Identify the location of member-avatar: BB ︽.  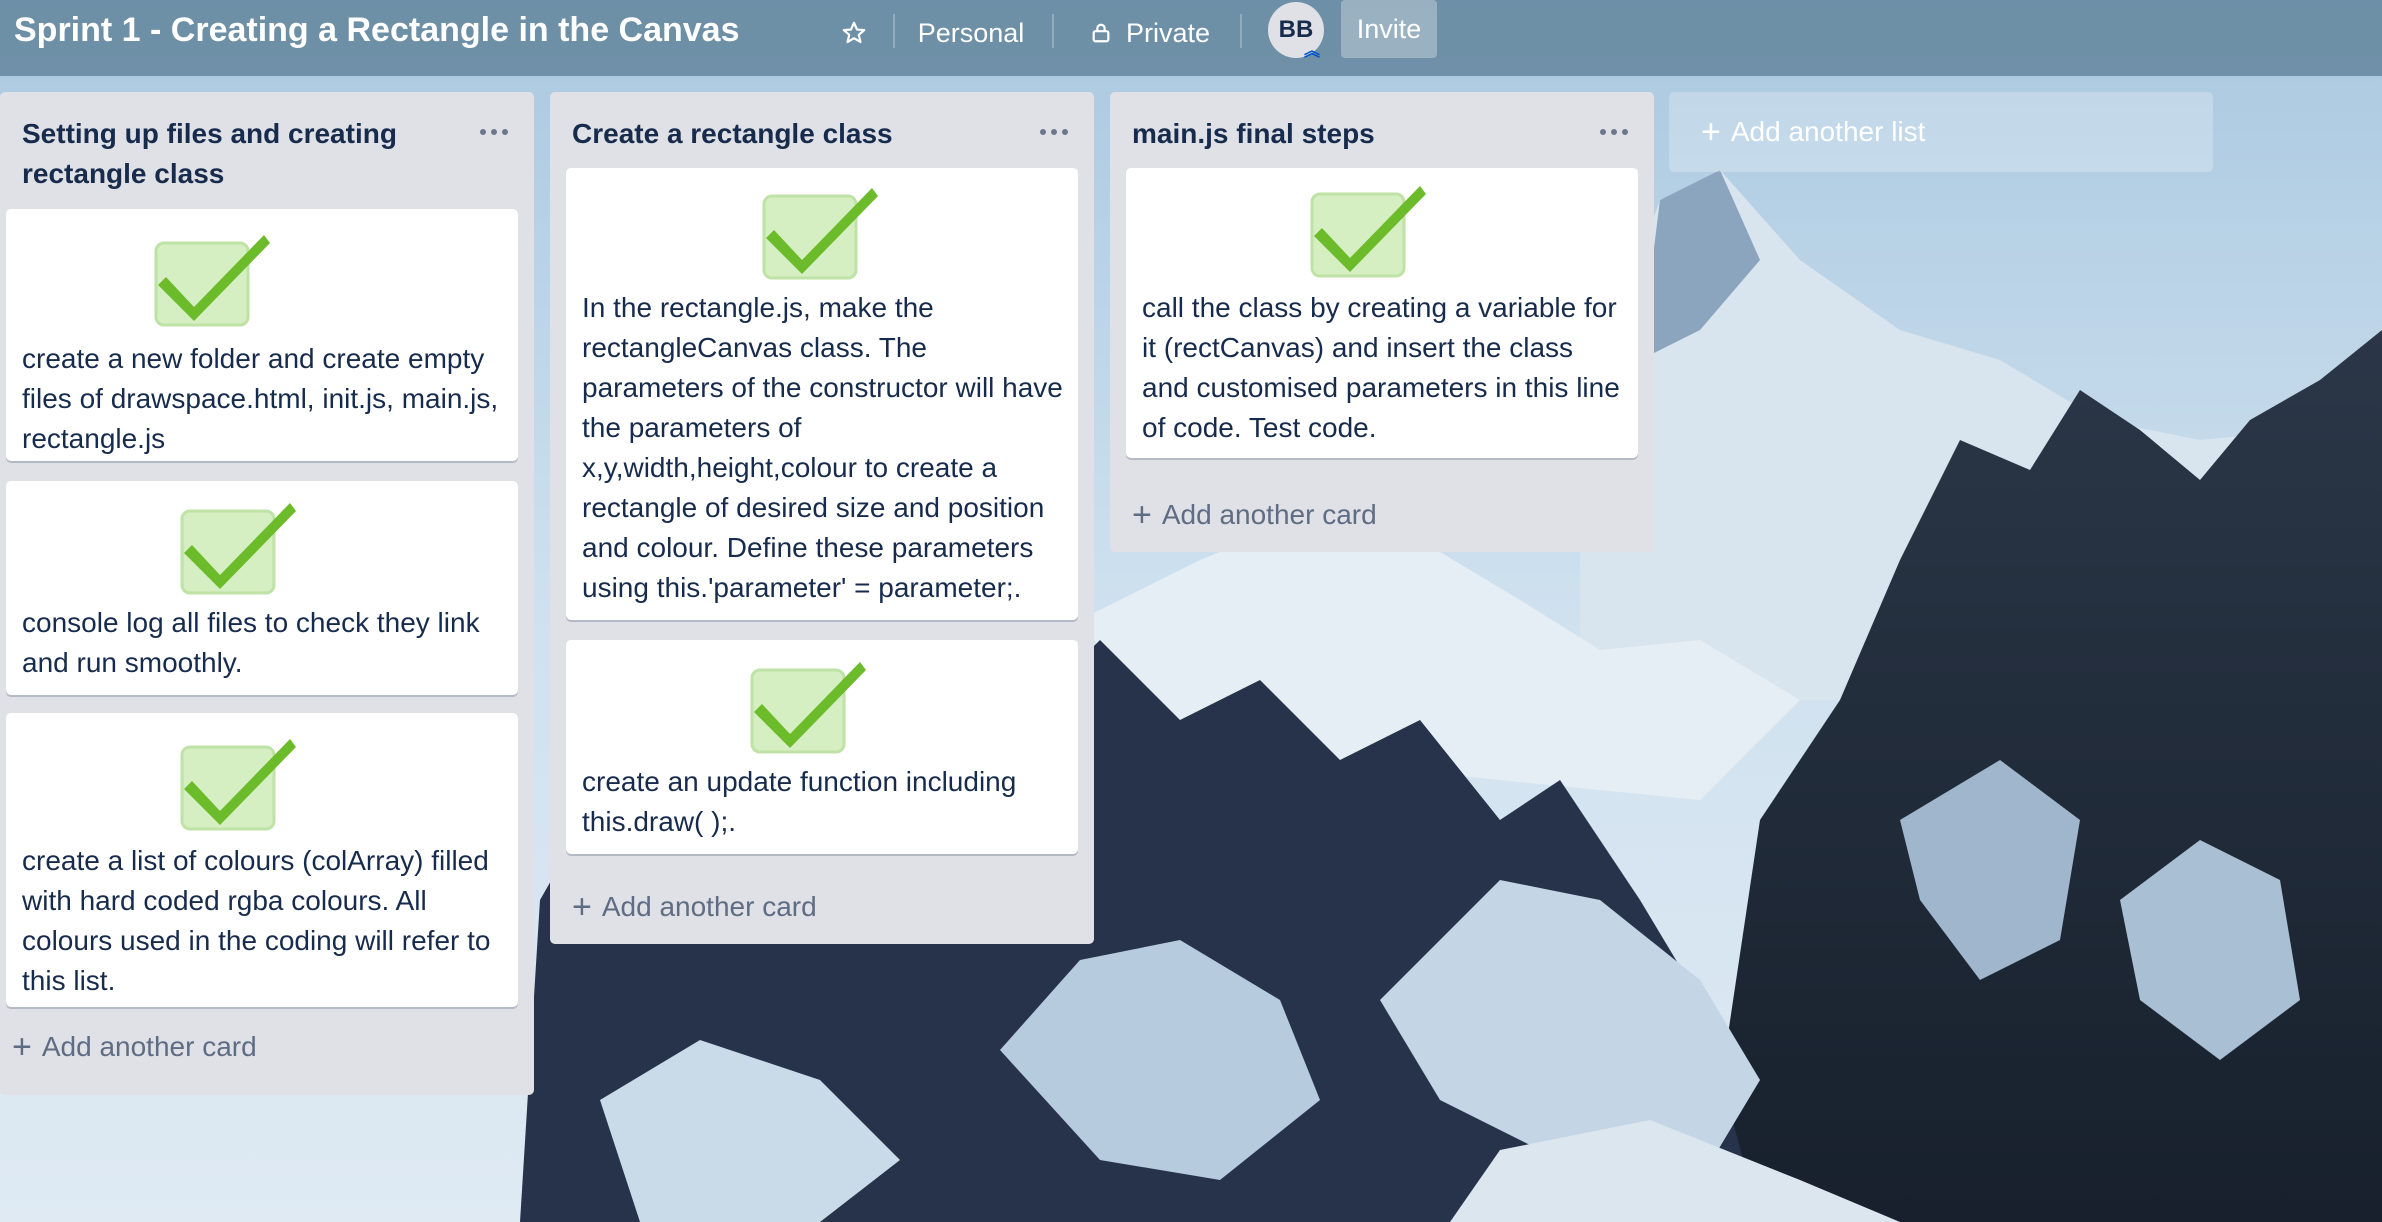
(1296, 31).